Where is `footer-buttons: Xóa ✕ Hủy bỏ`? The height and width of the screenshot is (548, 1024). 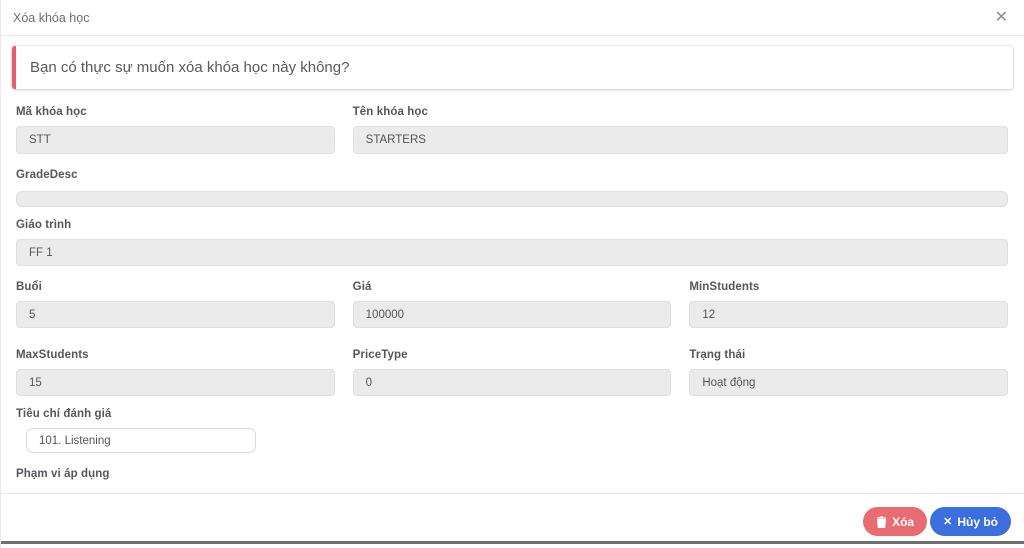 footer-buttons: Xóa ✕ Hủy bỏ is located at coordinates (937, 521).